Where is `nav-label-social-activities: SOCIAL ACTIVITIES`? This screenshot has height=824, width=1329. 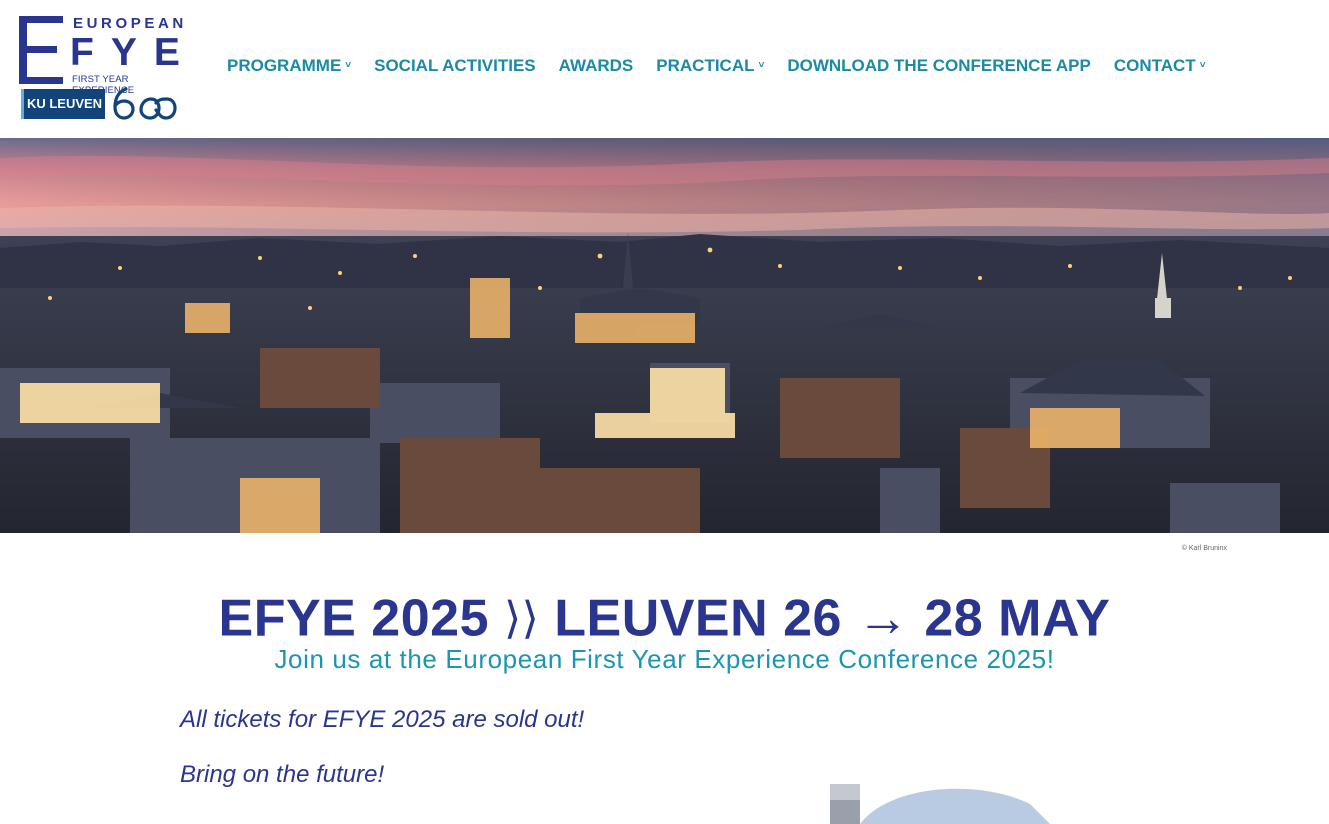
nav-label-social-activities: SOCIAL ACTIVITIES is located at coordinates (455, 65).